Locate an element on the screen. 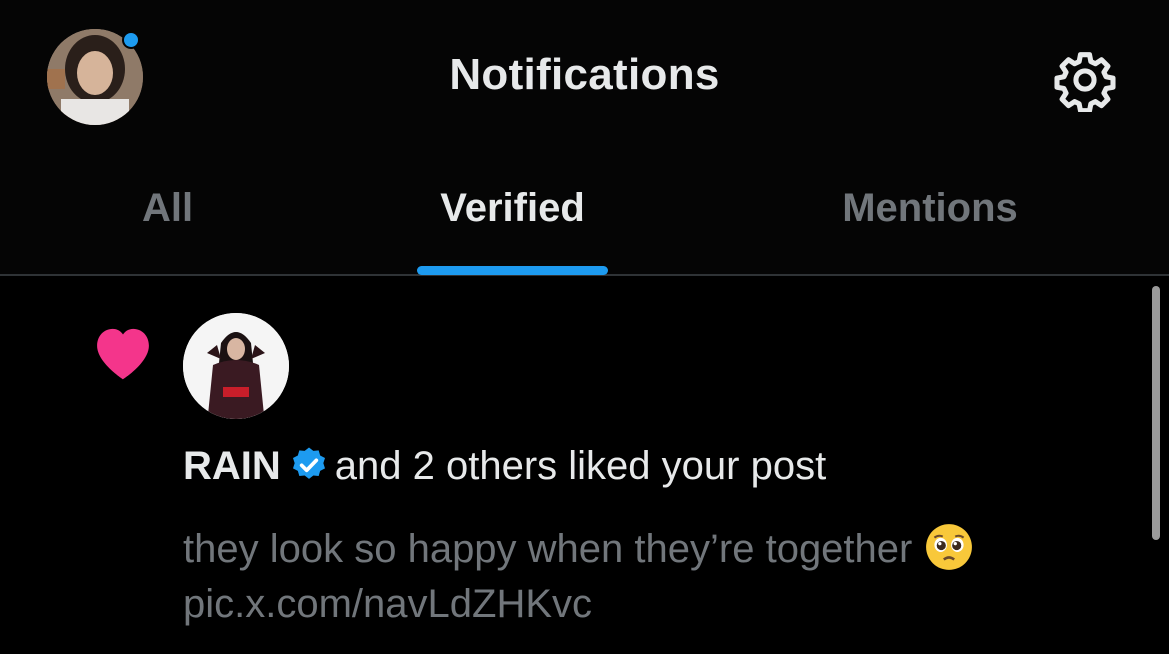 The width and height of the screenshot is (1169, 654). notification-dot-icon is located at coordinates (131, 40).